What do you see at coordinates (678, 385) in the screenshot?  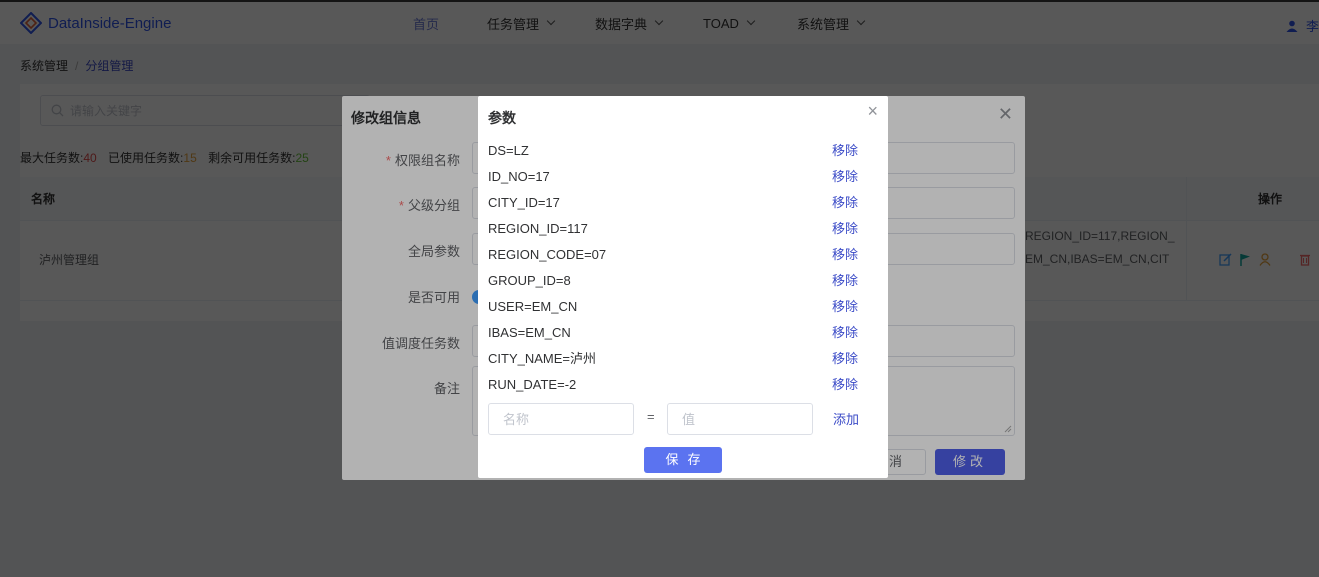 I see `param-item: RUN_DATE=-2 移除` at bounding box center [678, 385].